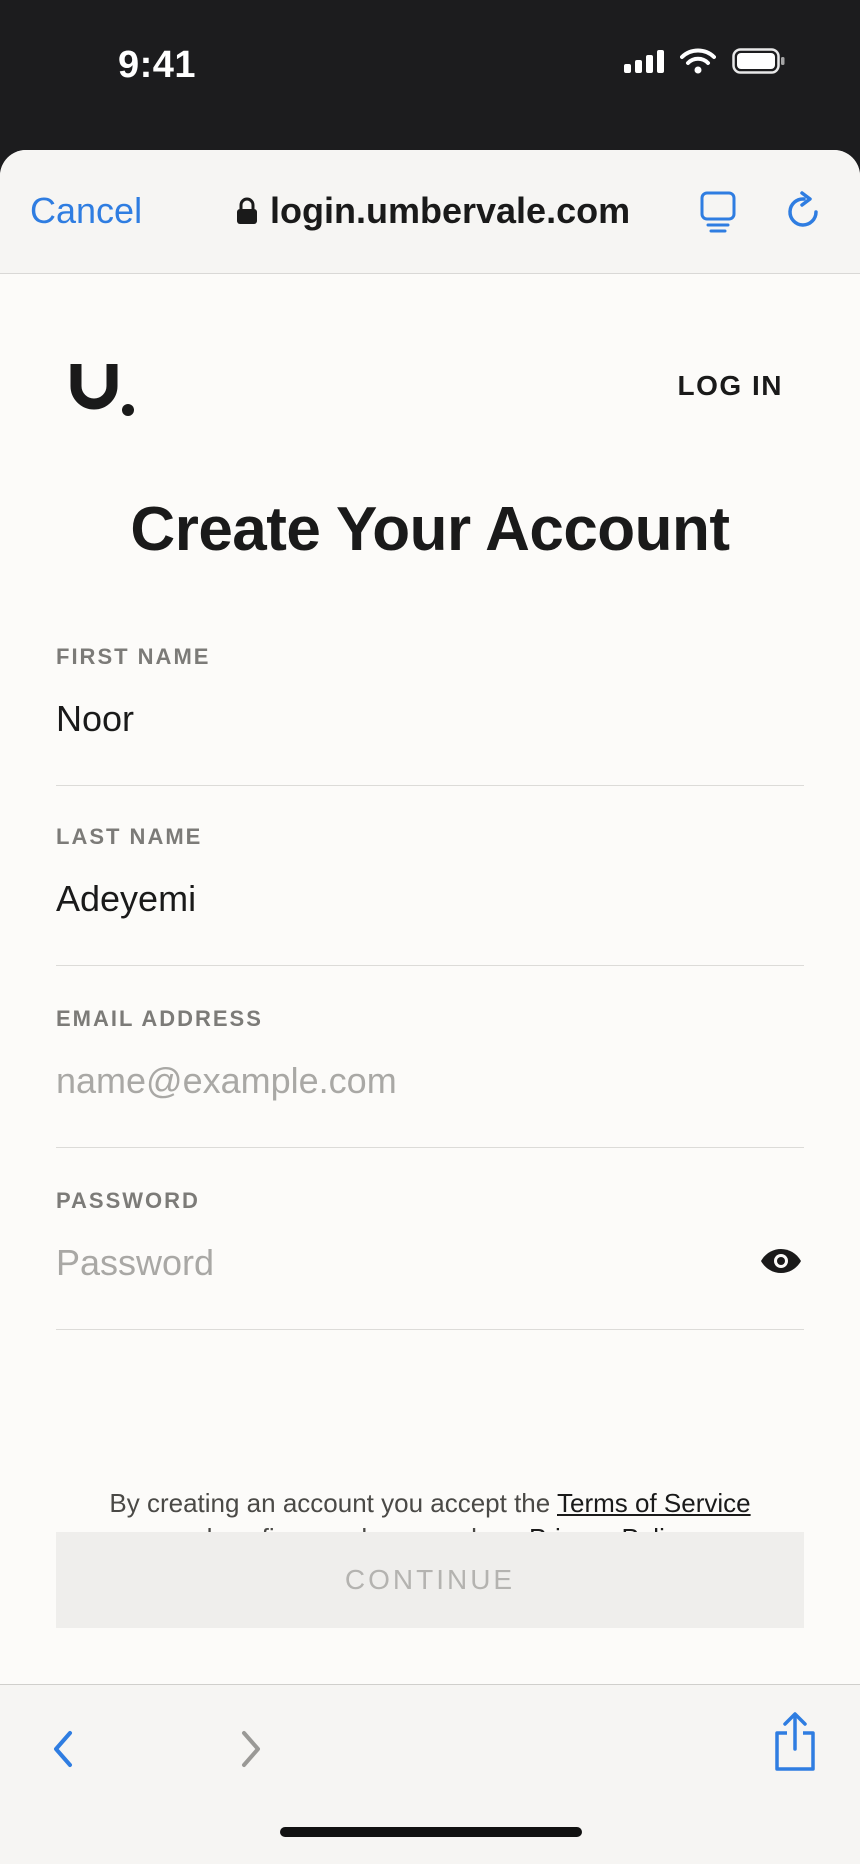 This screenshot has width=860, height=1864. What do you see at coordinates (133, 656) in the screenshot?
I see `first-name-label: FIRST NAME` at bounding box center [133, 656].